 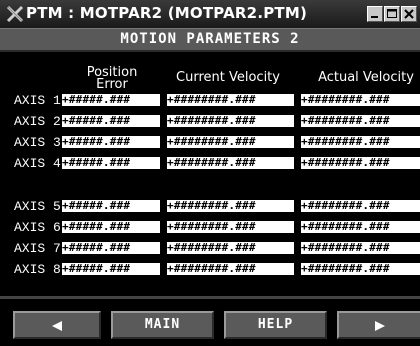 What do you see at coordinates (112, 78) in the screenshot?
I see `column-header-position-error: Position Error` at bounding box center [112, 78].